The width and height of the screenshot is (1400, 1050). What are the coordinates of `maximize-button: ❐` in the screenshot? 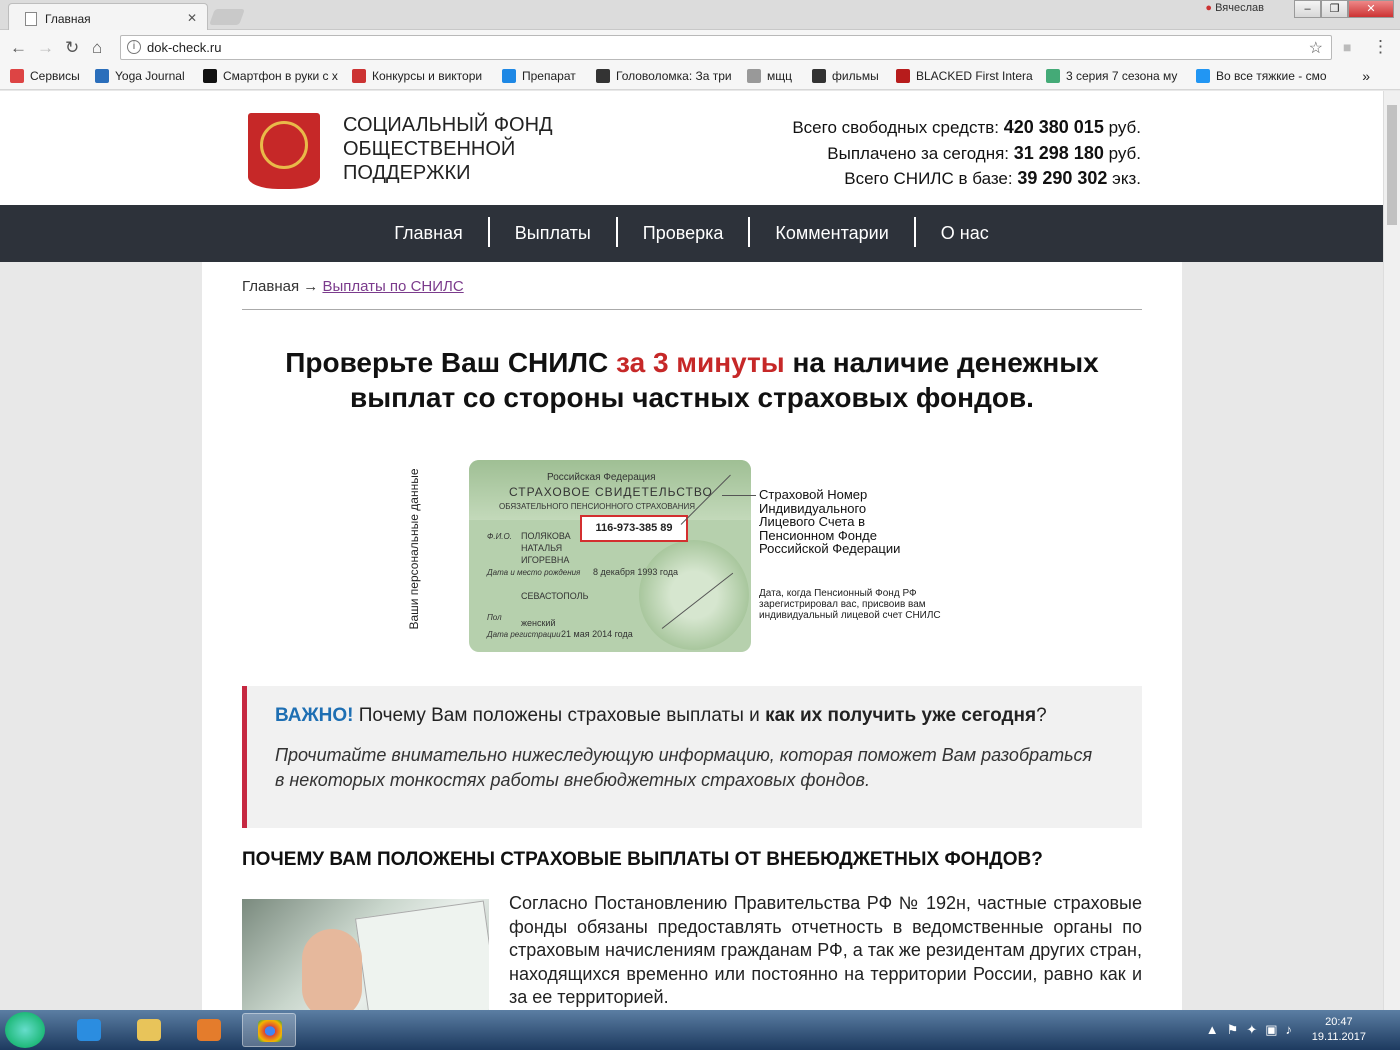 It's located at (1334, 9).